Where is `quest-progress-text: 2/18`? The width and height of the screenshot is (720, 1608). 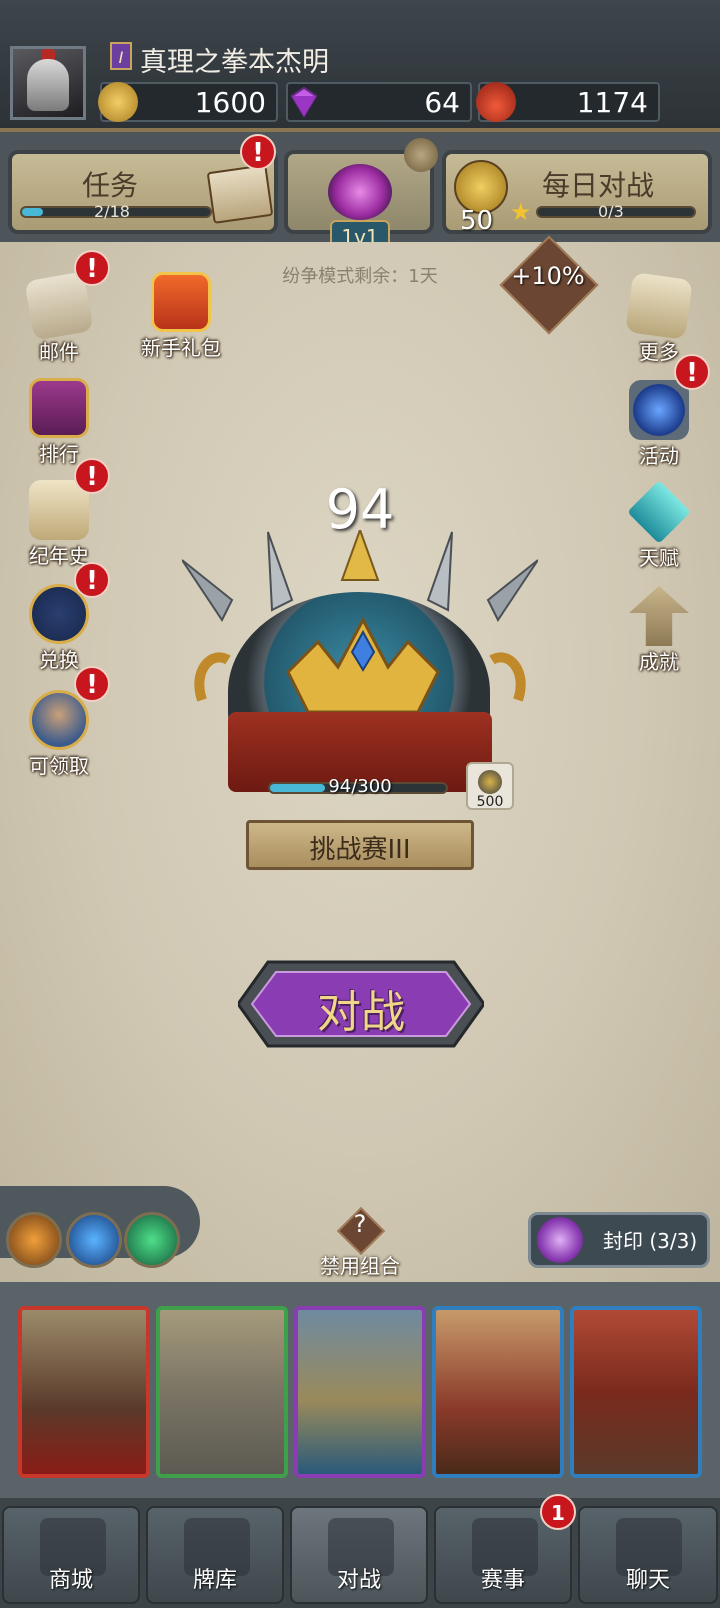 quest-progress-text: 2/18 is located at coordinates (112, 211).